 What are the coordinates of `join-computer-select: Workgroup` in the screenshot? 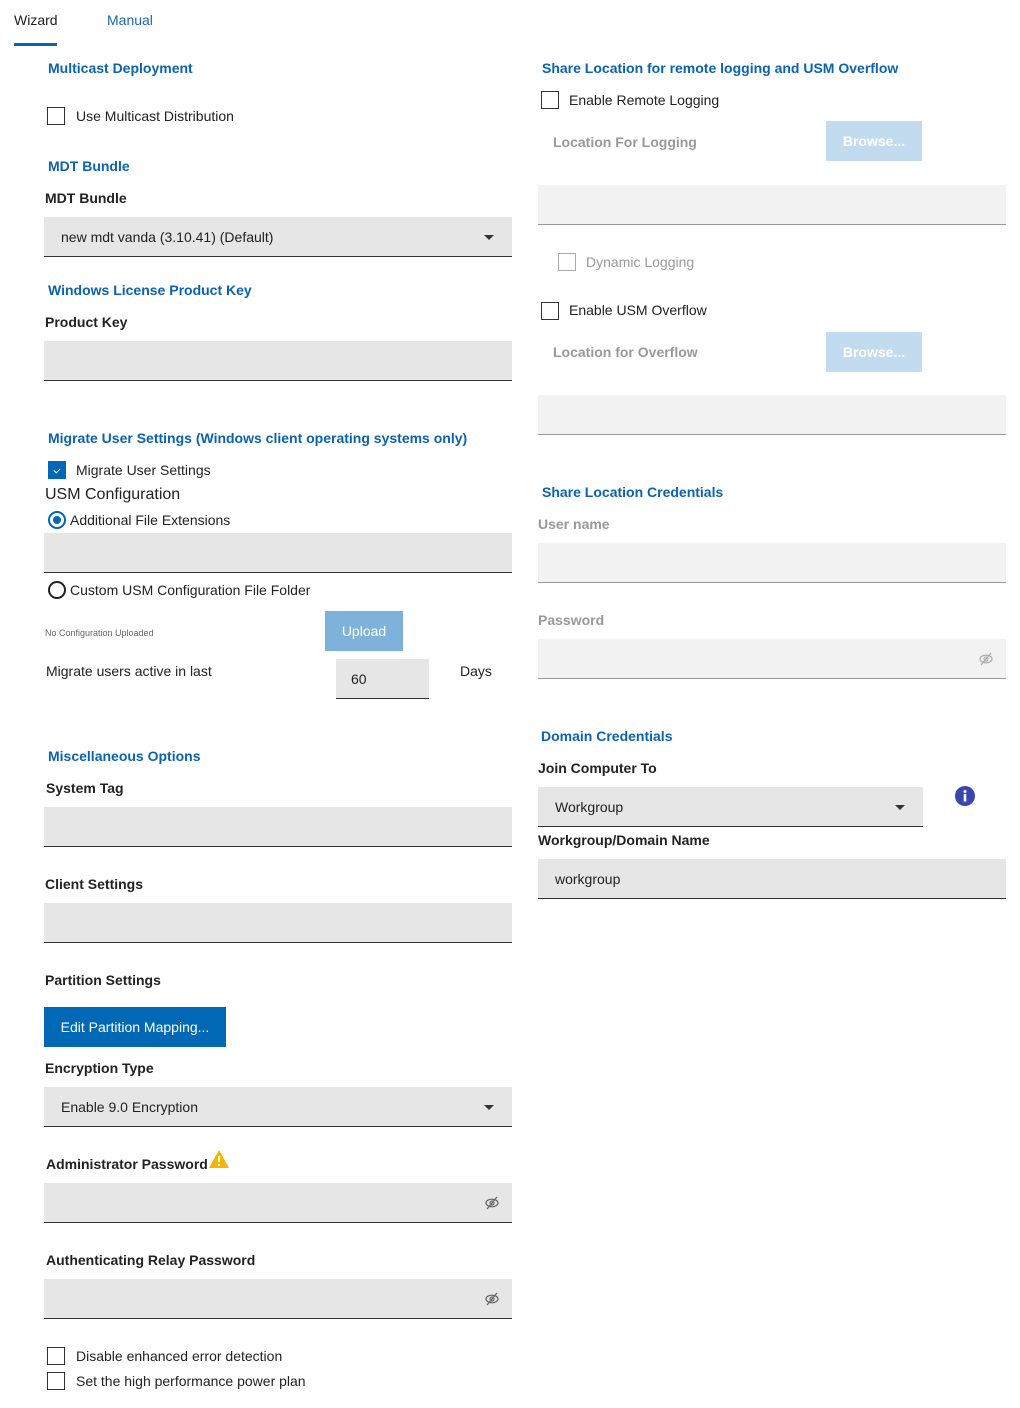 It's located at (730, 807).